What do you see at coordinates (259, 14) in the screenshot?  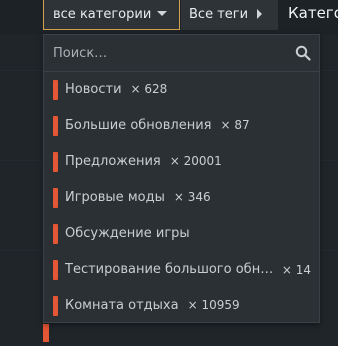 I see `caret-right-icon` at bounding box center [259, 14].